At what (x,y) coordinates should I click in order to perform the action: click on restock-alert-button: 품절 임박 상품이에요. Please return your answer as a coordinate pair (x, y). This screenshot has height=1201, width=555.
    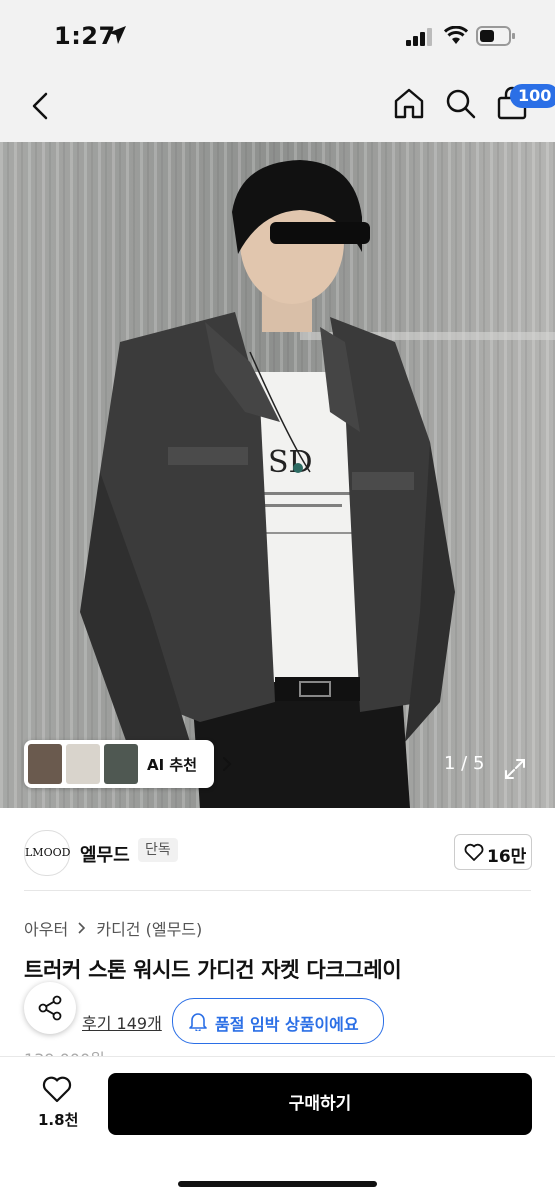
    Looking at the image, I should click on (278, 1021).